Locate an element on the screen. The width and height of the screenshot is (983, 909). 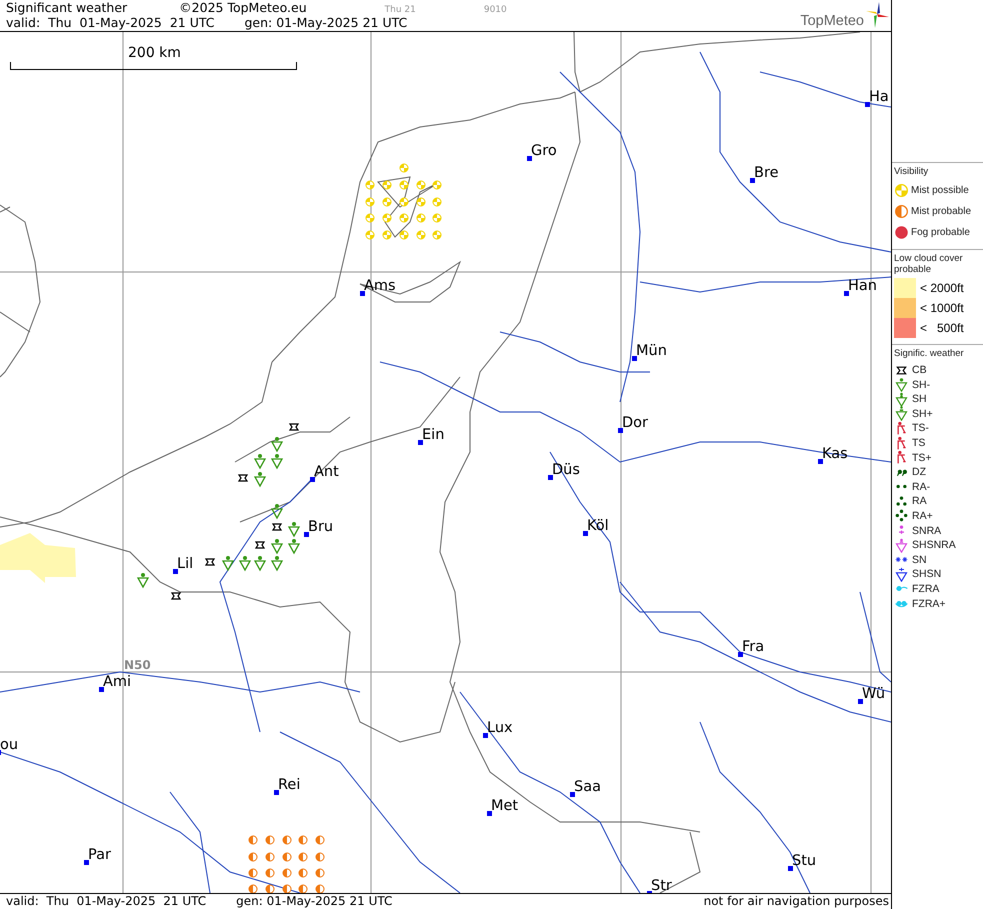
city-label: Mün is located at coordinates (651, 351).